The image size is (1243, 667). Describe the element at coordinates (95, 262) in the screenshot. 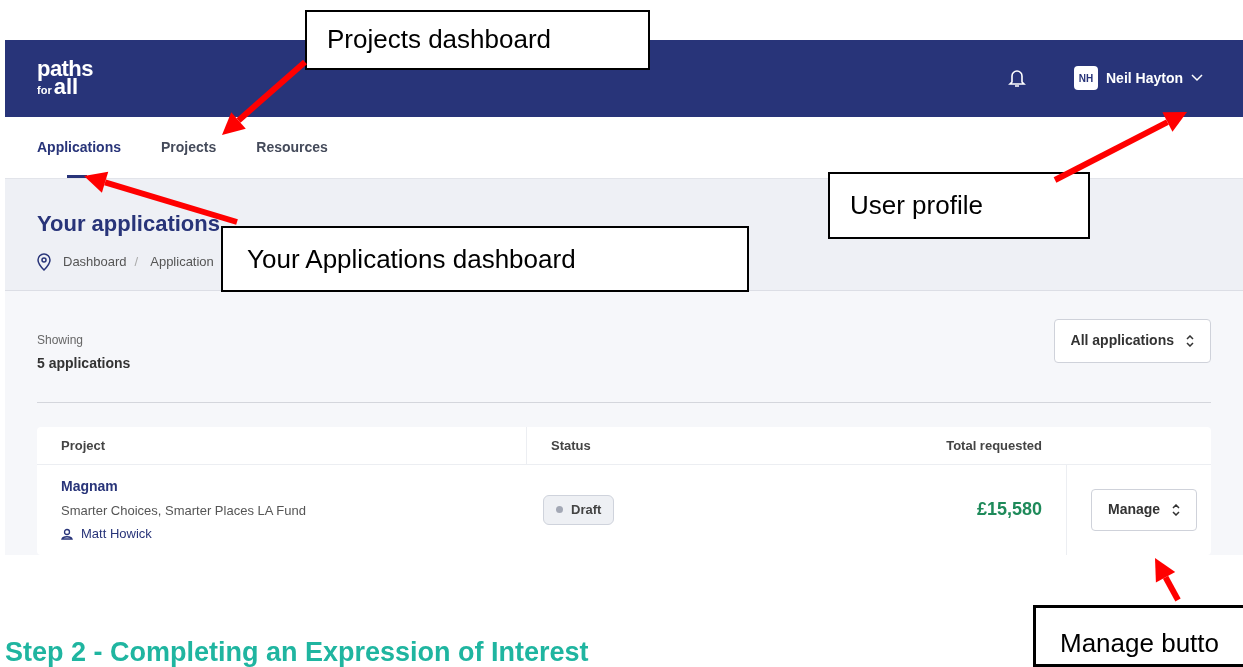

I see `breadcrumb-link: Dashboard` at that location.